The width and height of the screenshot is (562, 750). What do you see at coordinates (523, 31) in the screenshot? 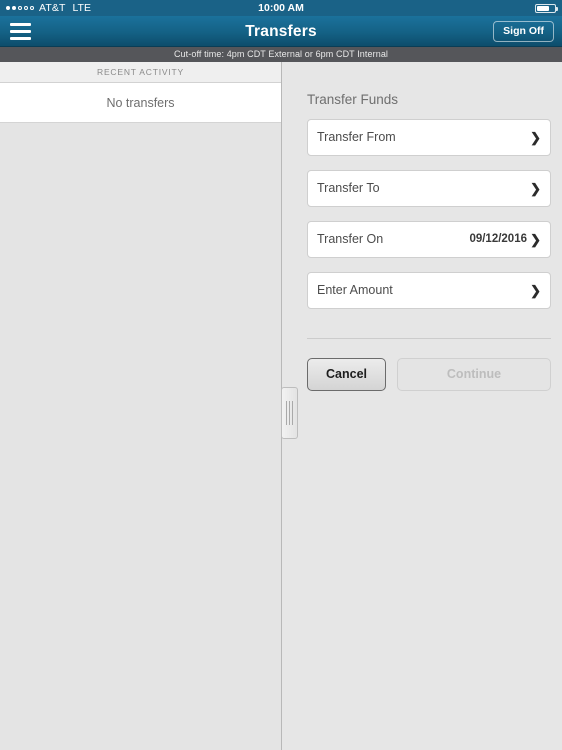
I see `sign-off-button: Sign Off` at bounding box center [523, 31].